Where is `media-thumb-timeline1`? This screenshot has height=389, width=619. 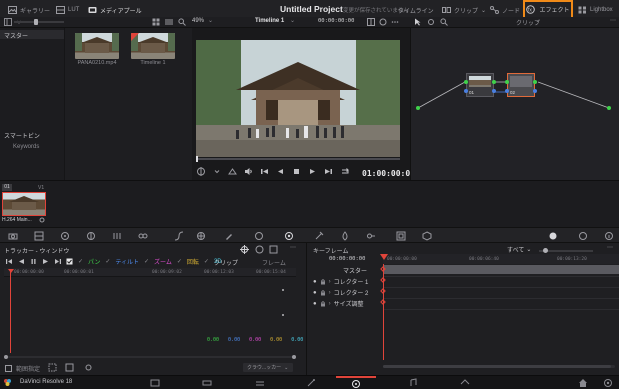
media-thumb-timeline1 is located at coordinates (153, 46).